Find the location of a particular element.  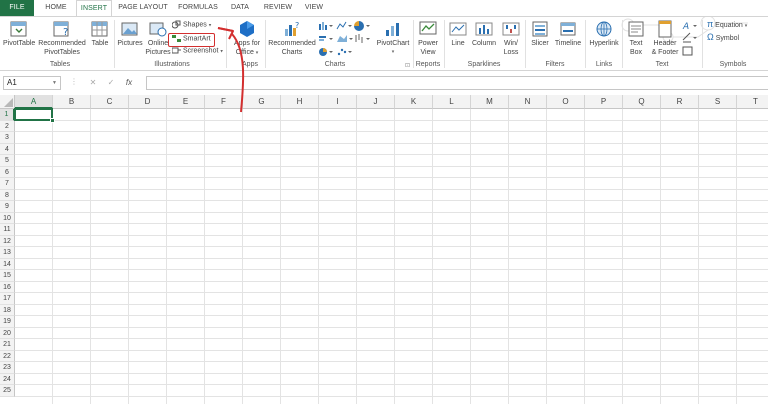

chart-type-gallery is located at coordinates (346, 40).